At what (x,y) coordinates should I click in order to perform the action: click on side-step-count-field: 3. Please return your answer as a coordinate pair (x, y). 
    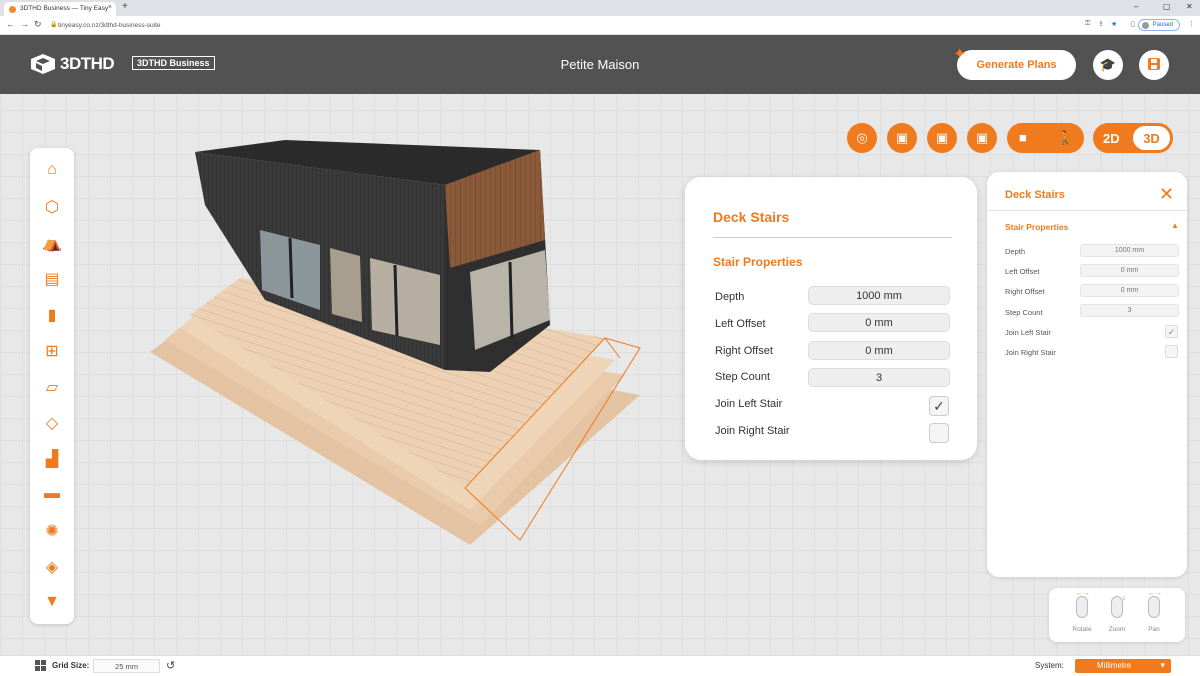
    Looking at the image, I should click on (1129, 310).